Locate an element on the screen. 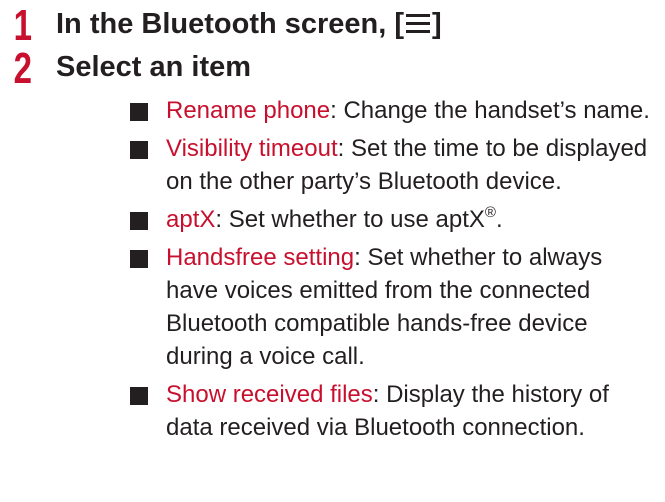  item-description: : Set whether to use aptX is located at coordinates (350, 219).